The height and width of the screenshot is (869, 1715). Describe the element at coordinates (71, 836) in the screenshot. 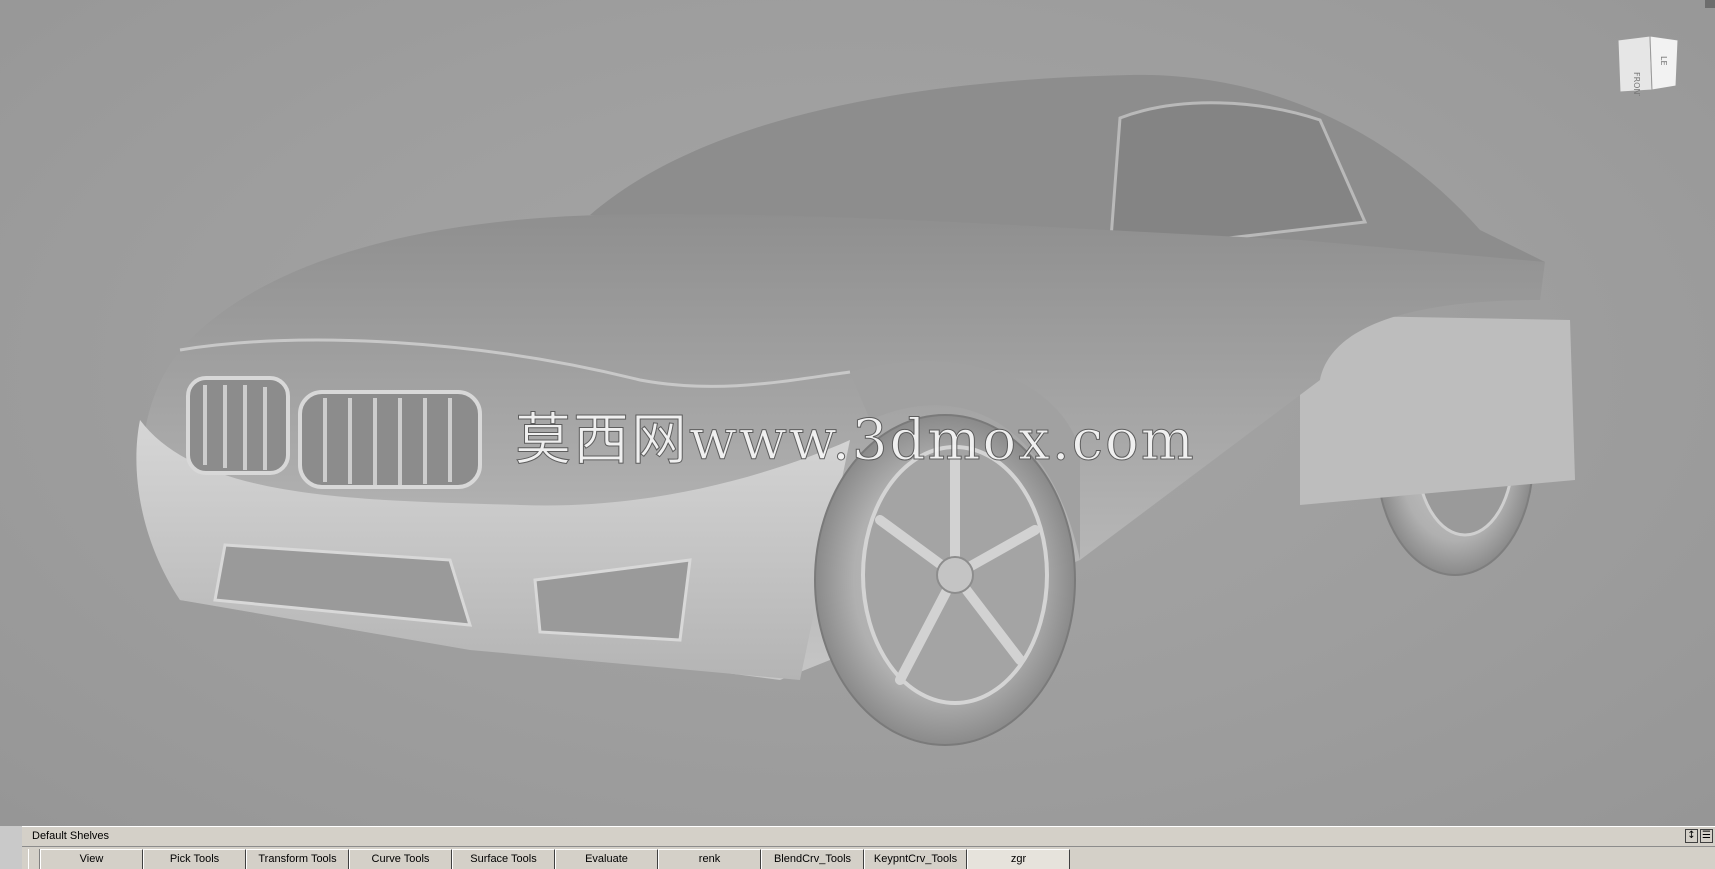

I see `shelf-title: Default Shelves` at that location.